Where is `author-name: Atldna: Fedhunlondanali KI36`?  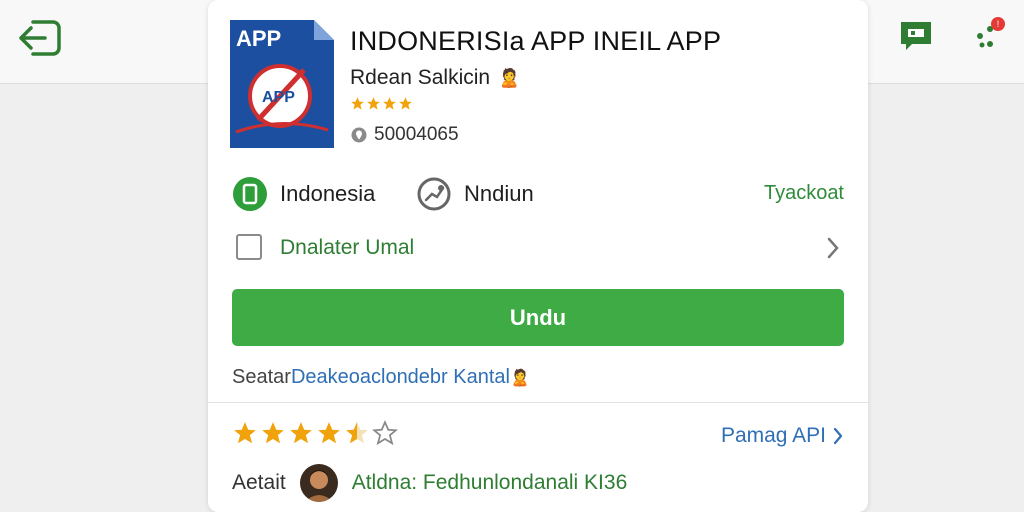 author-name: Atldna: Fedhunlondanali KI36 is located at coordinates (490, 483).